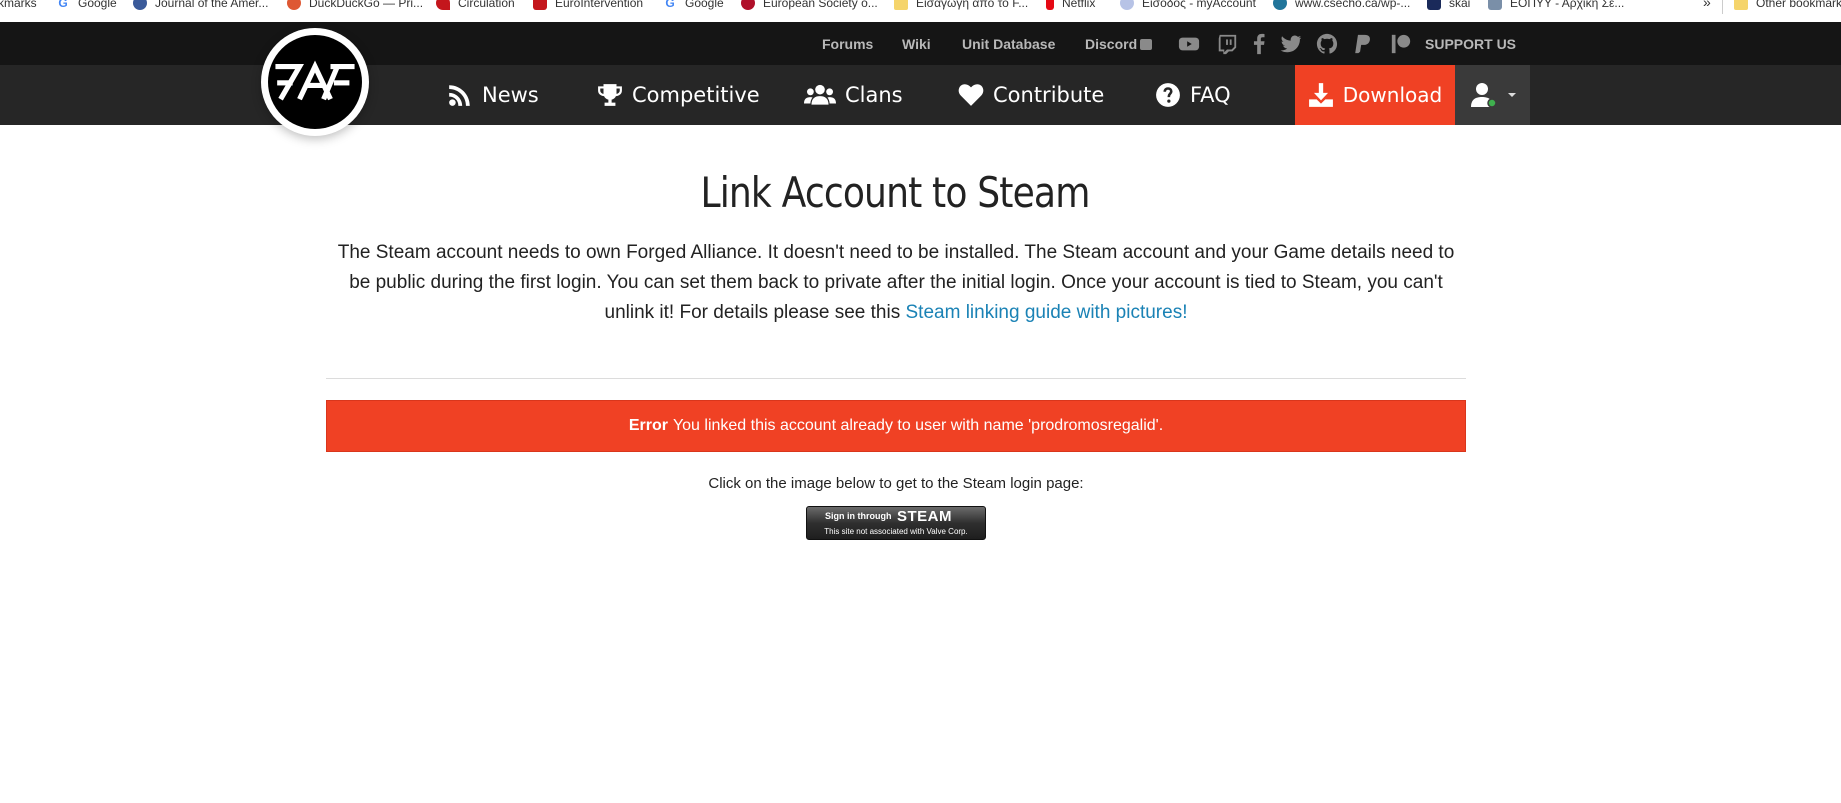 This screenshot has height=803, width=1841. What do you see at coordinates (1008, 44) in the screenshot?
I see `unit-database-link: Unit Database` at bounding box center [1008, 44].